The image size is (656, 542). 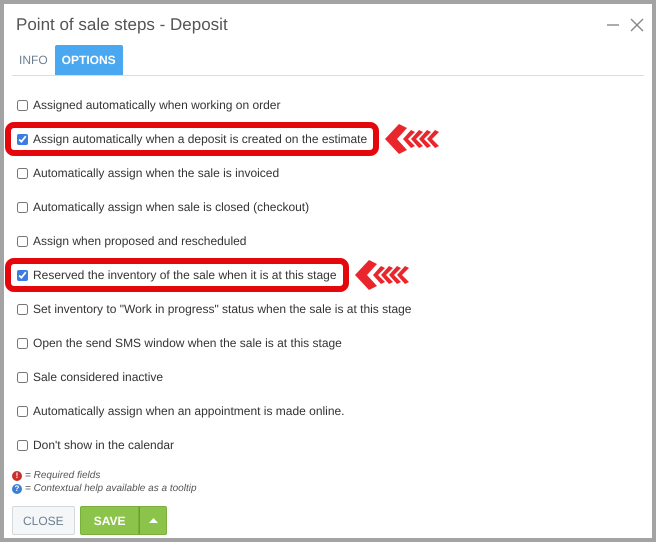 What do you see at coordinates (33, 60) in the screenshot?
I see `tab: INFO` at bounding box center [33, 60].